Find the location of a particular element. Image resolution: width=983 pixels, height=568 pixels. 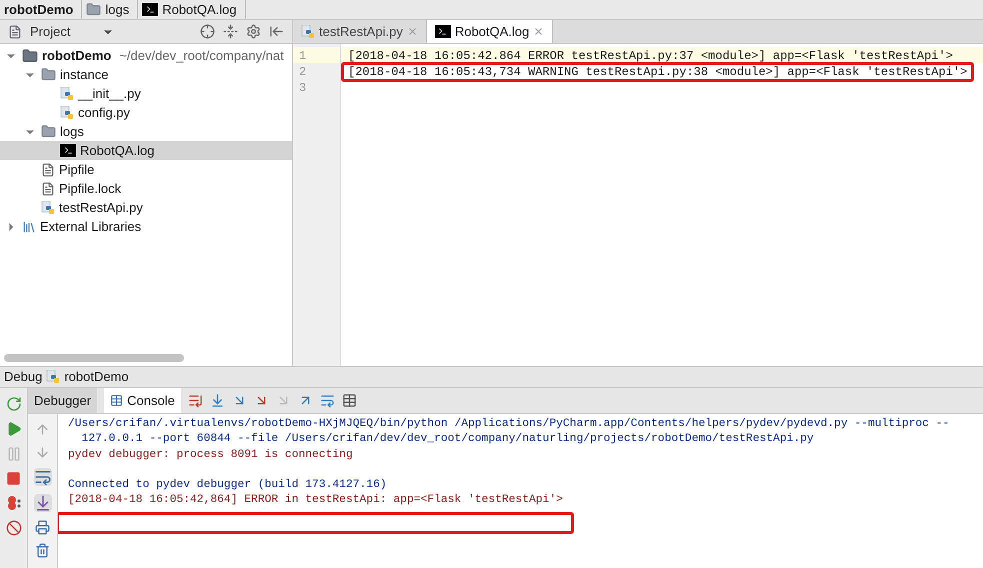

scrollbar is located at coordinates (94, 358).